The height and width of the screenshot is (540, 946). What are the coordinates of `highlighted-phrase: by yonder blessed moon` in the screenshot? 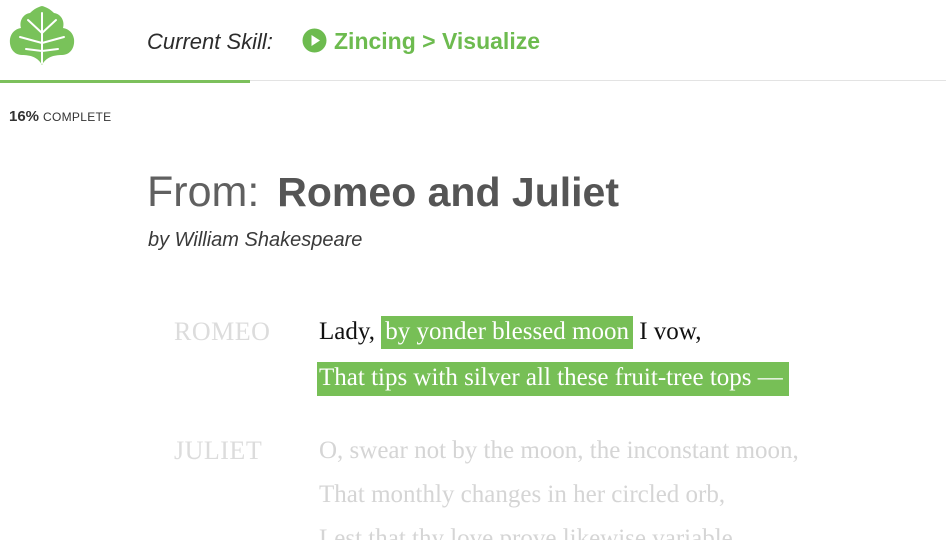 It's located at (507, 332).